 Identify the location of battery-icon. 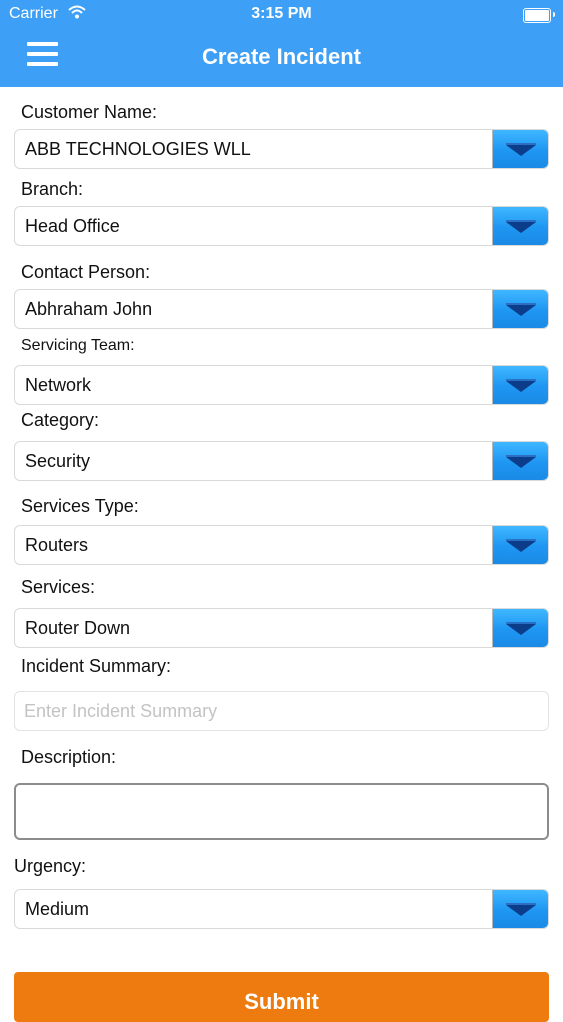
(539, 15).